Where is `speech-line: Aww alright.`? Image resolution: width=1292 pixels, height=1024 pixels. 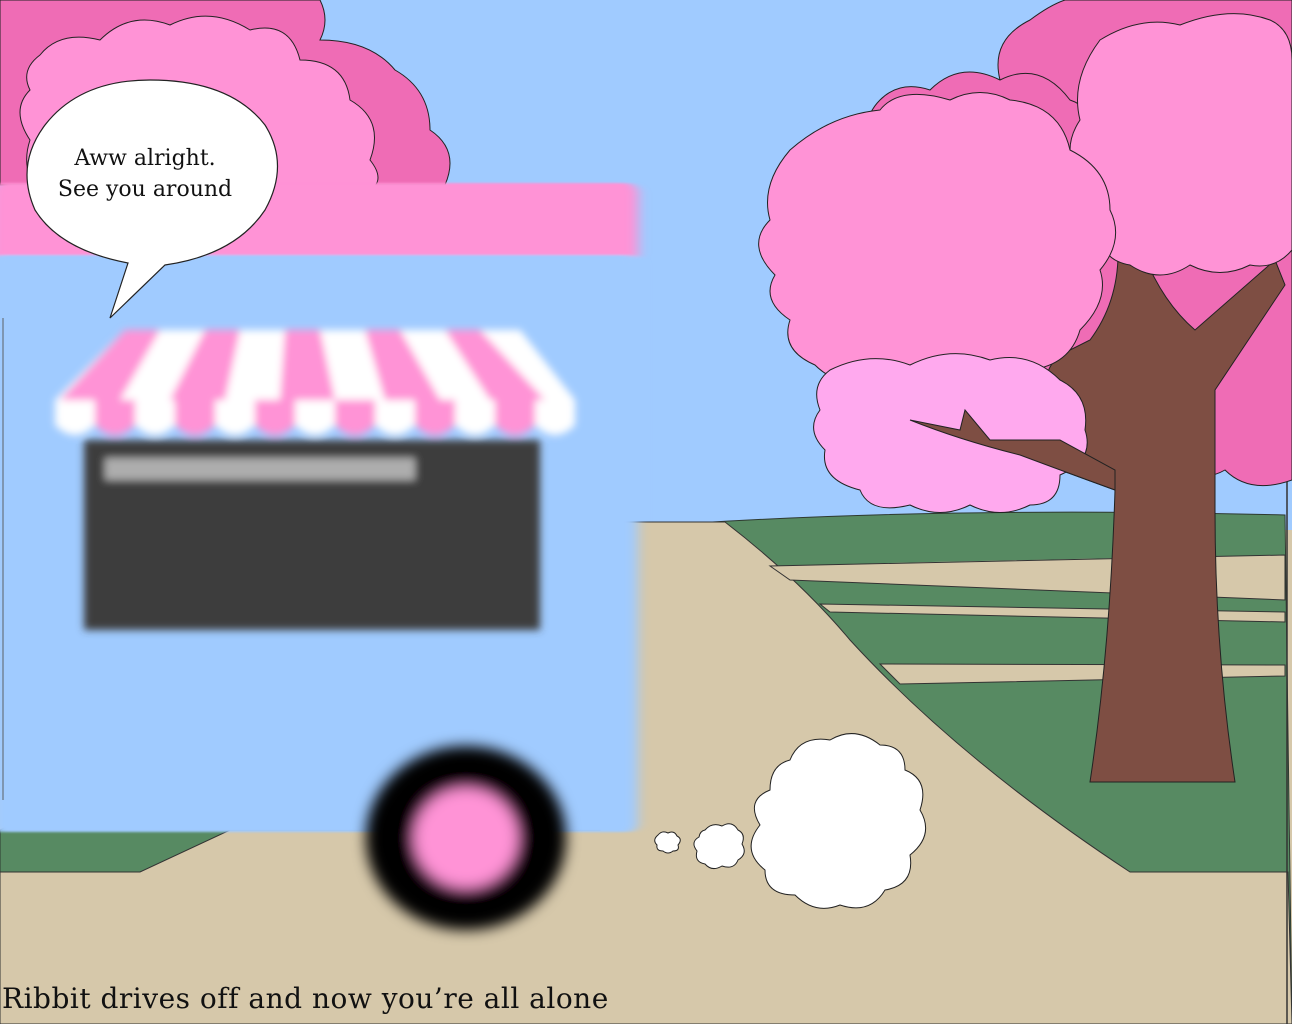
speech-line: Aww alright. is located at coordinates (145, 158).